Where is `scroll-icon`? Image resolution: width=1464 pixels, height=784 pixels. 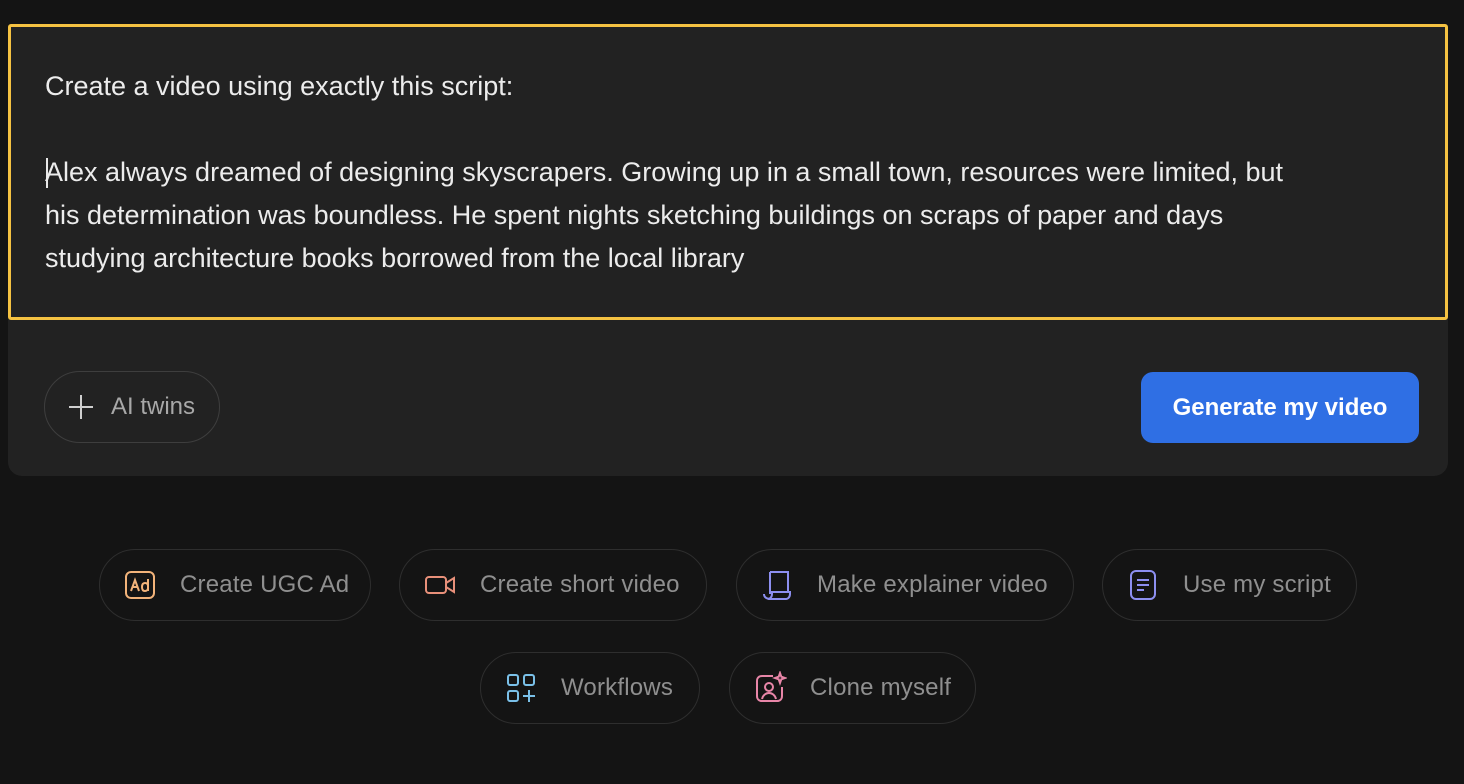
scroll-icon is located at coordinates (777, 585).